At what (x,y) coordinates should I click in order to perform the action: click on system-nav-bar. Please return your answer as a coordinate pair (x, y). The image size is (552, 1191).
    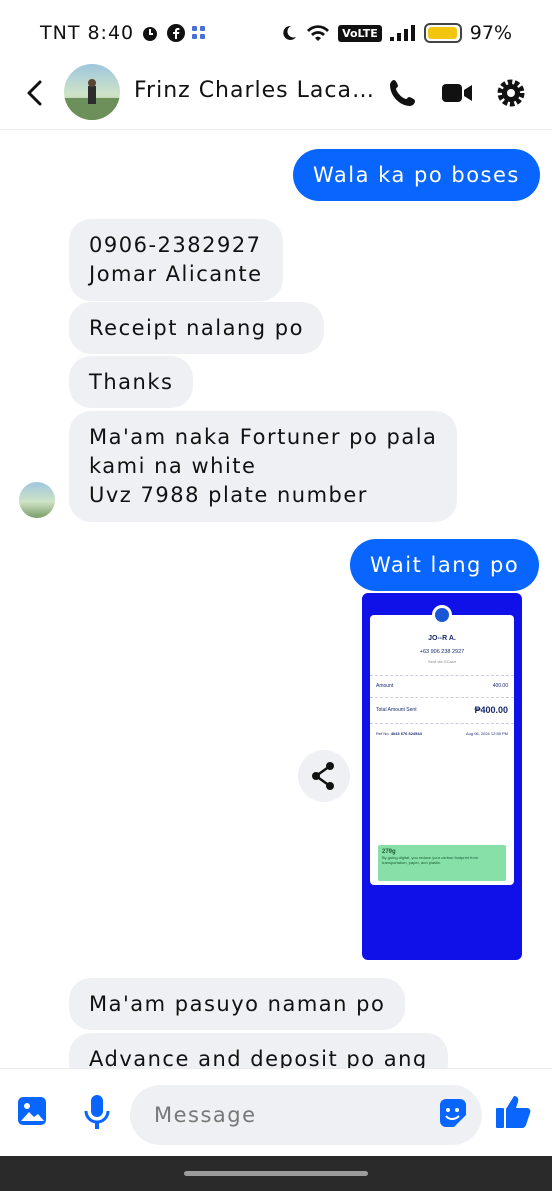
    Looking at the image, I should click on (276, 1173).